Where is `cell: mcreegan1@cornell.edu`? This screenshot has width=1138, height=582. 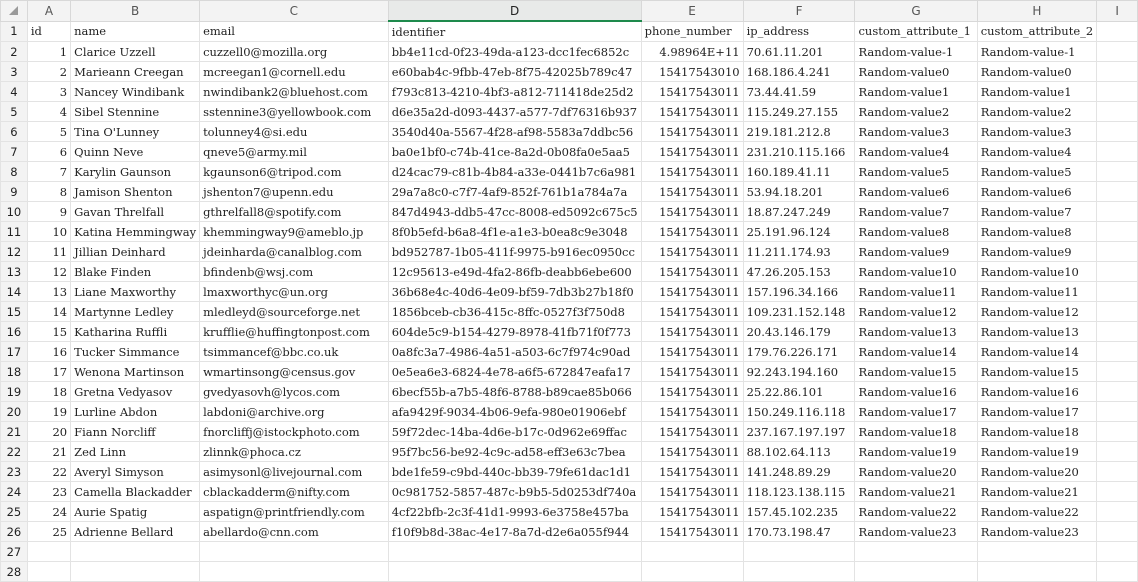
cell: mcreegan1@cornell.edu is located at coordinates (294, 71).